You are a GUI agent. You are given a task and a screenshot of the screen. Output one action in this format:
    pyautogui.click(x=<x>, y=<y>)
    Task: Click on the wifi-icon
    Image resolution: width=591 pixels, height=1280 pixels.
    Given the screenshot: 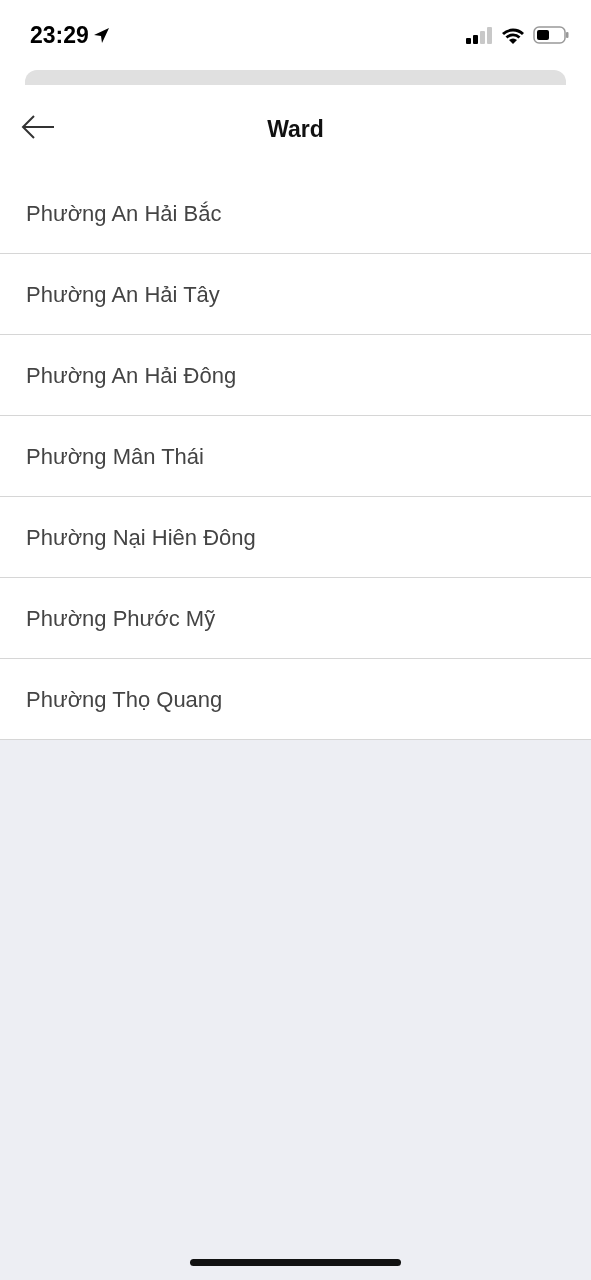 What is the action you would take?
    pyautogui.click(x=513, y=35)
    